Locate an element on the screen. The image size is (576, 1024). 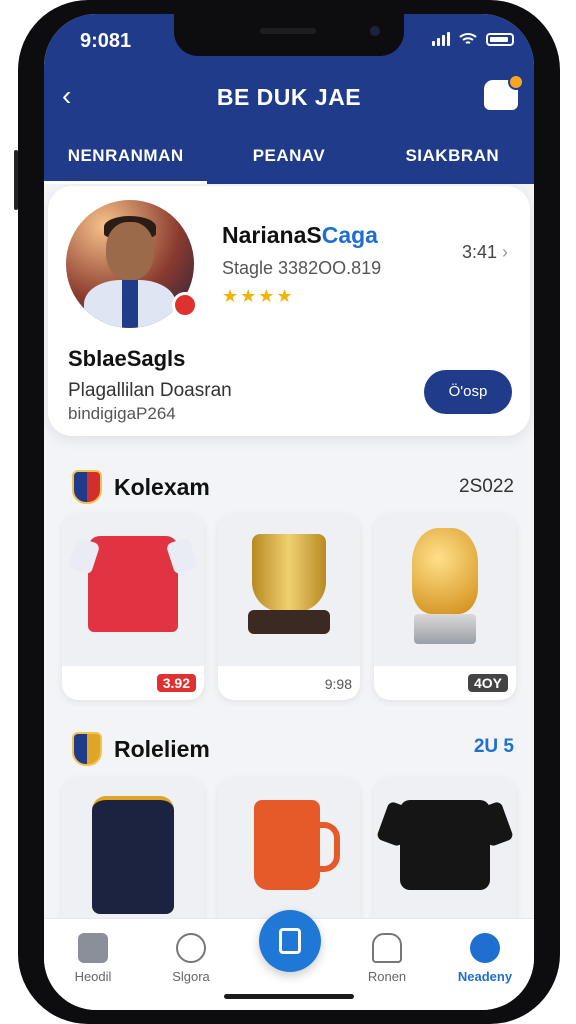
notification-dot is located at coordinates (516, 82).